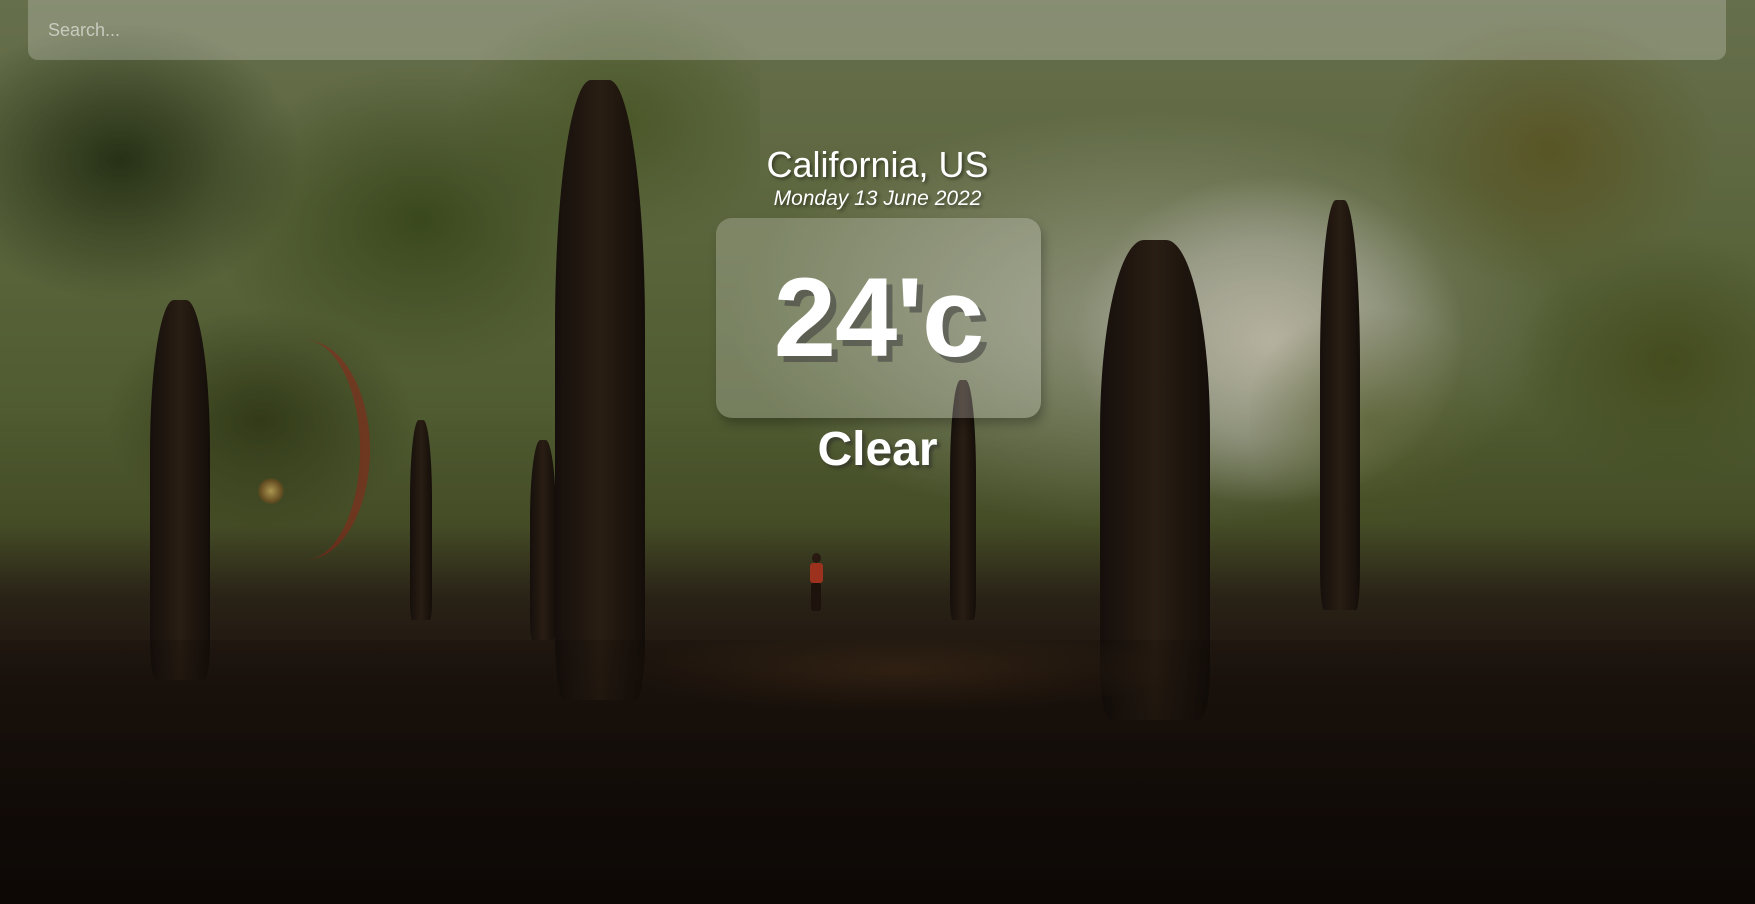 This screenshot has width=1755, height=904. I want to click on date-label: Monday 13 June 2022, so click(877, 198).